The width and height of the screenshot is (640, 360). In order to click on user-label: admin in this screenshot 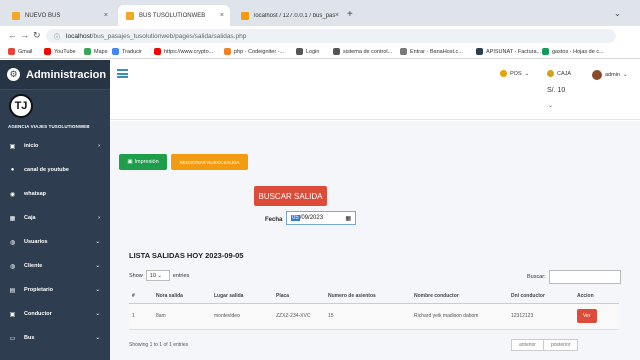, I will do `click(612, 75)`.